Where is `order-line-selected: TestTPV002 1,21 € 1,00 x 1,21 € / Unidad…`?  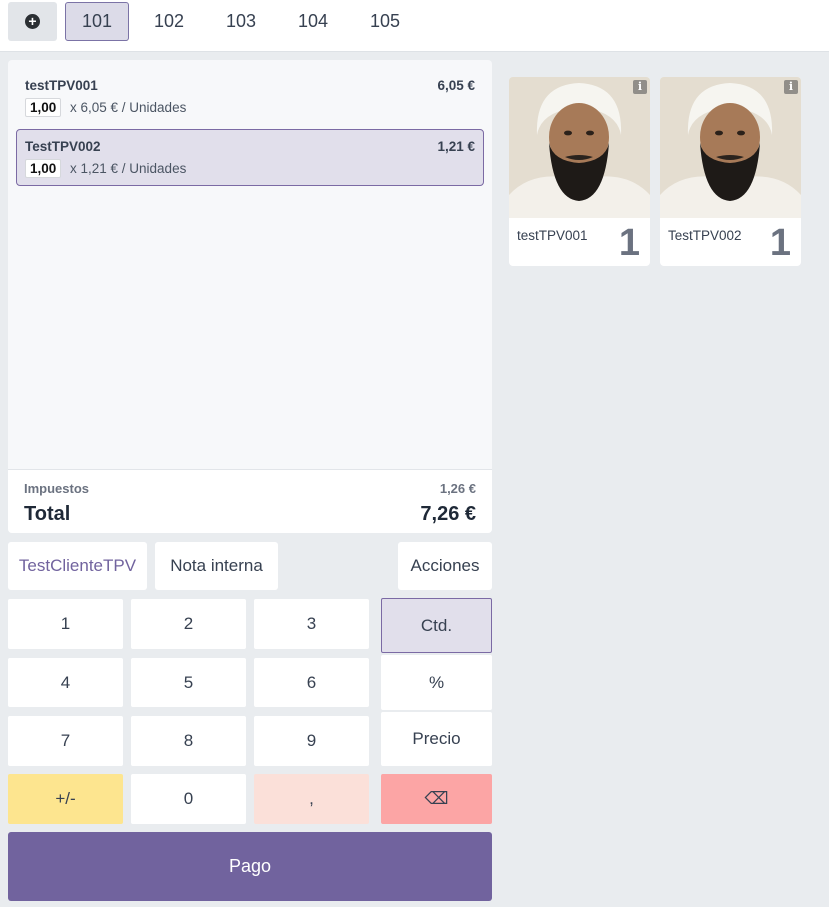 order-line-selected: TestTPV002 1,21 € 1,00 x 1,21 € / Unidad… is located at coordinates (250, 157).